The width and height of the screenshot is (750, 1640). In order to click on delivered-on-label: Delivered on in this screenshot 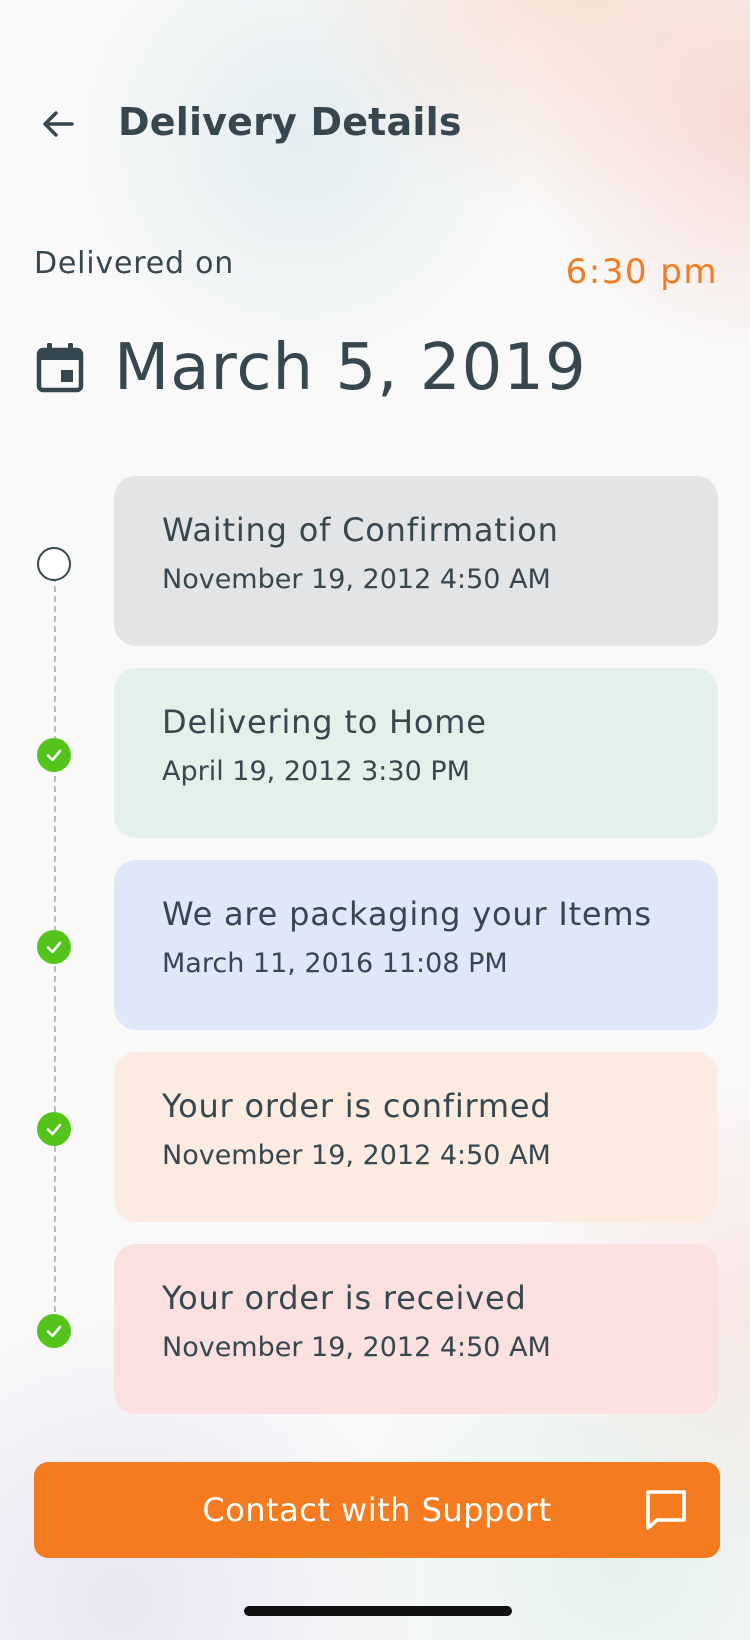, I will do `click(134, 263)`.